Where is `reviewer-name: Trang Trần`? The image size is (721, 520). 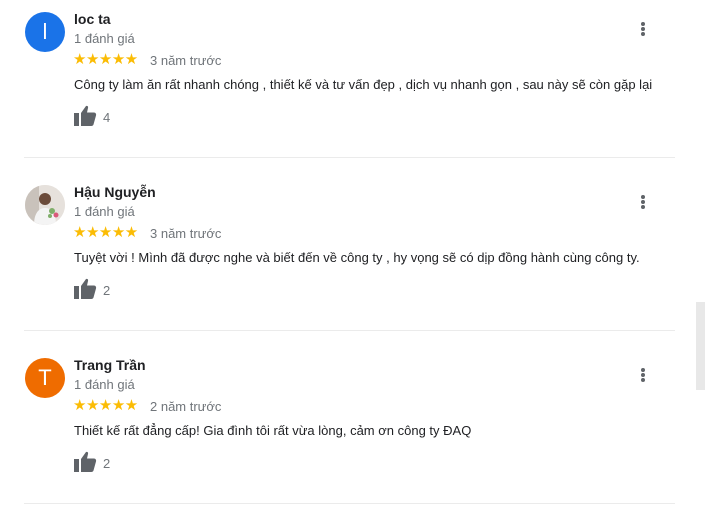 reviewer-name: Trang Trần is located at coordinates (110, 365).